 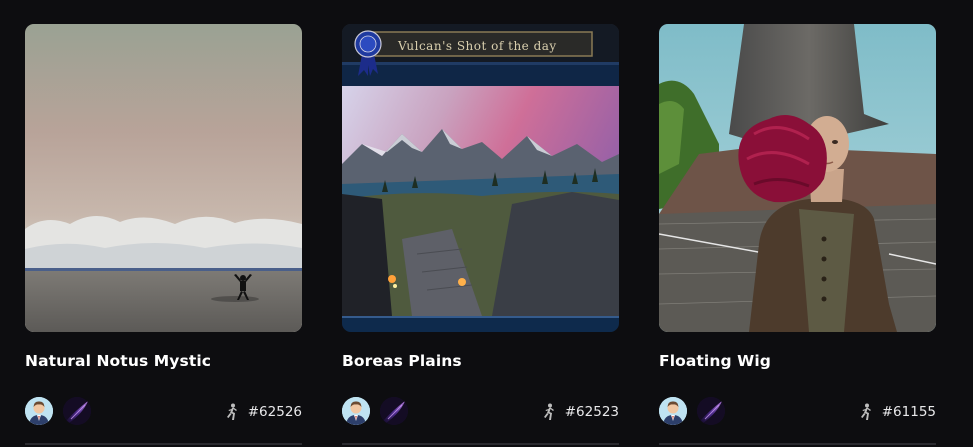 I want to click on token-id-group: #62523, so click(x=580, y=412).